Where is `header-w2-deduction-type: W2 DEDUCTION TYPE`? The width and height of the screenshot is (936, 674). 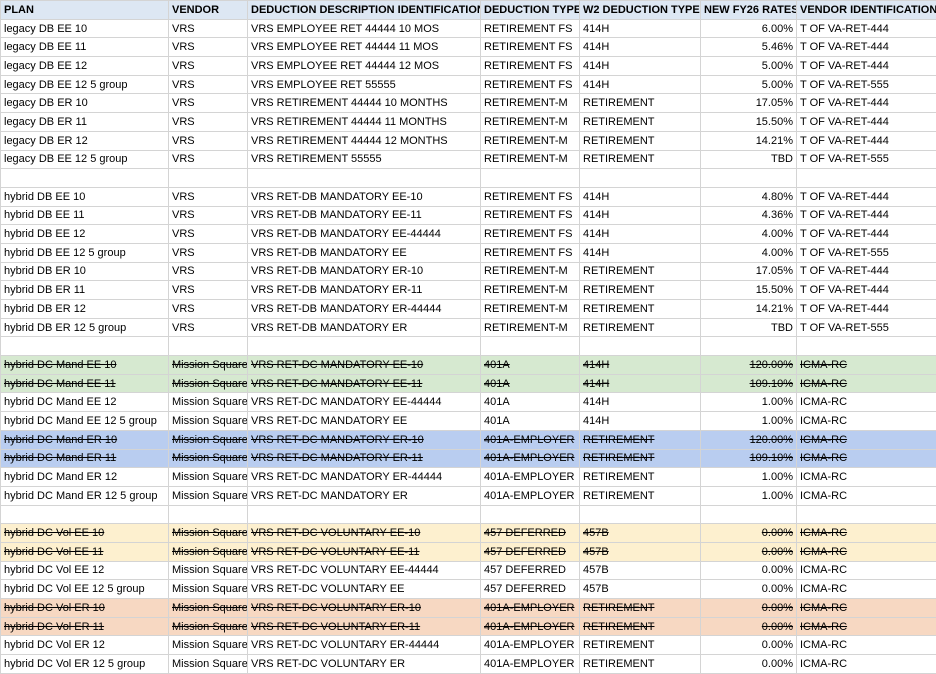
header-w2-deduction-type: W2 DEDUCTION TYPE is located at coordinates (640, 10).